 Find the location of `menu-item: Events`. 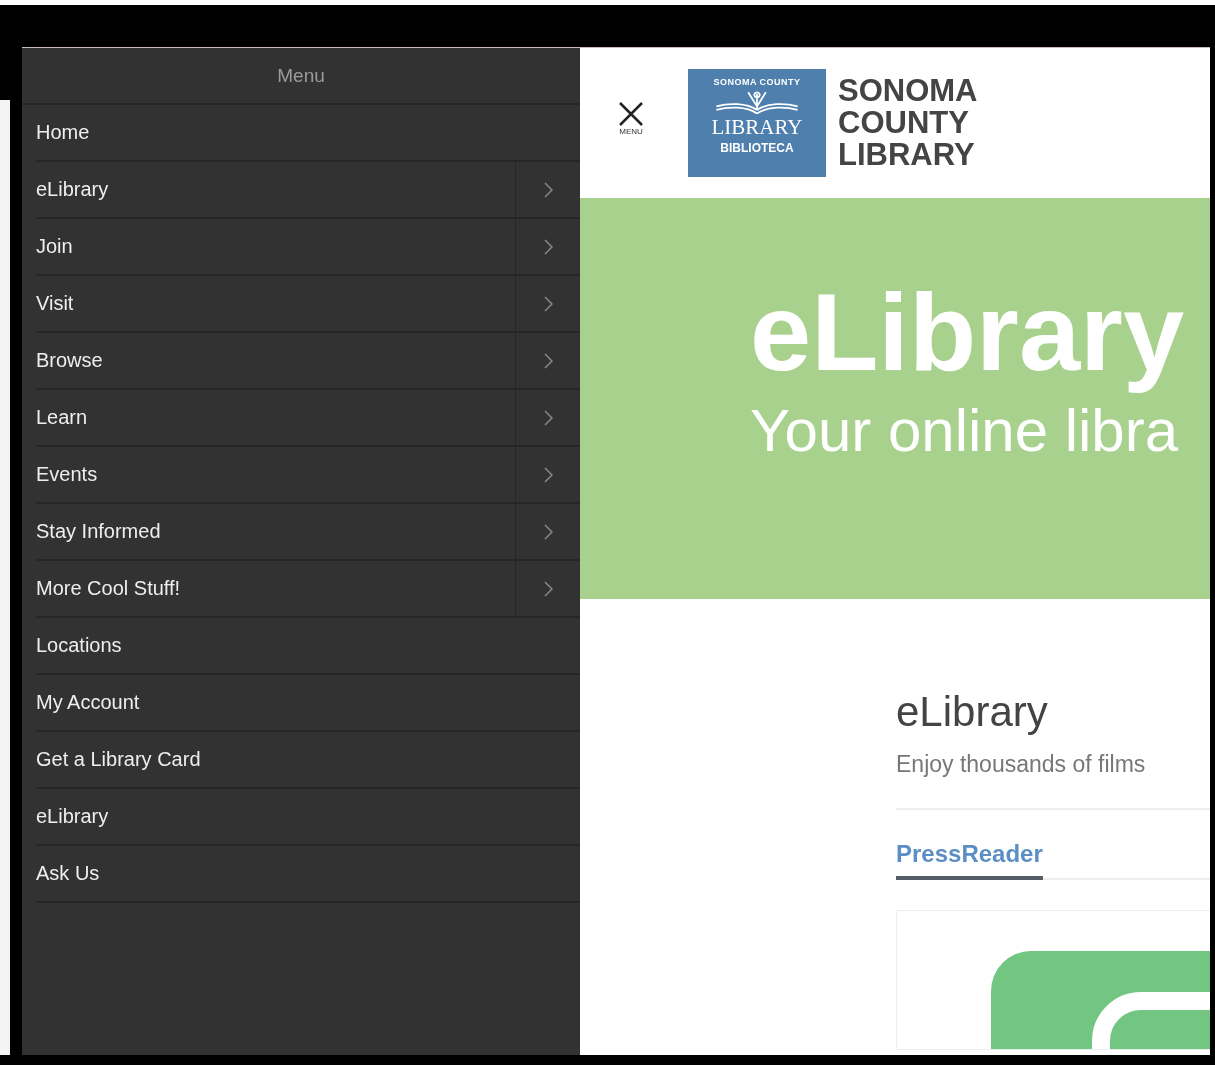

menu-item: Events is located at coordinates (275, 474).